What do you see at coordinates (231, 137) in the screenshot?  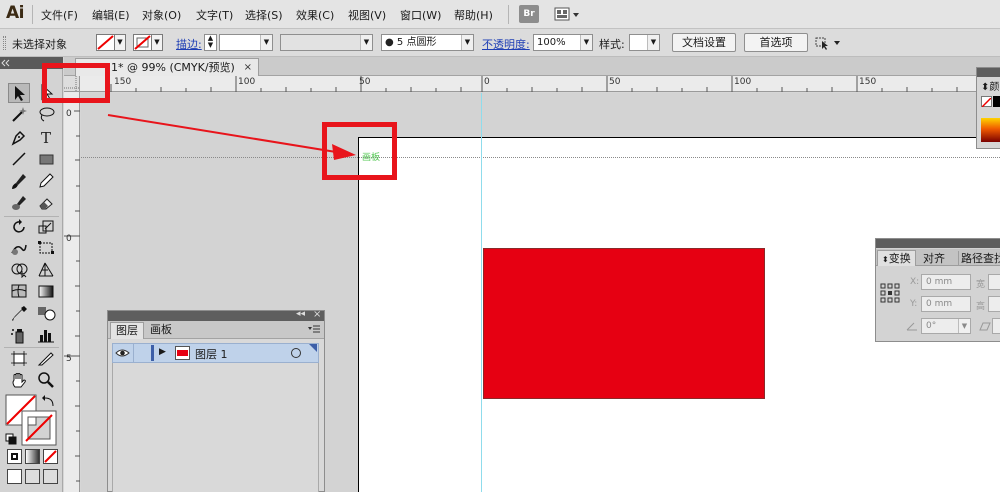 I see `annotation-arrow` at bounding box center [231, 137].